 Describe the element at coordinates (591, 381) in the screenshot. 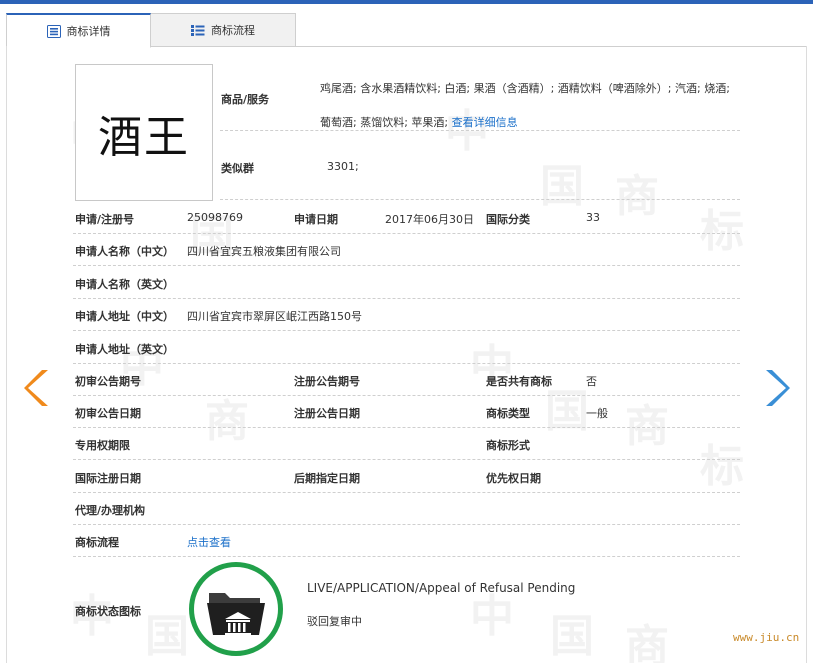

I see `shared-trademark-value: 否` at that location.